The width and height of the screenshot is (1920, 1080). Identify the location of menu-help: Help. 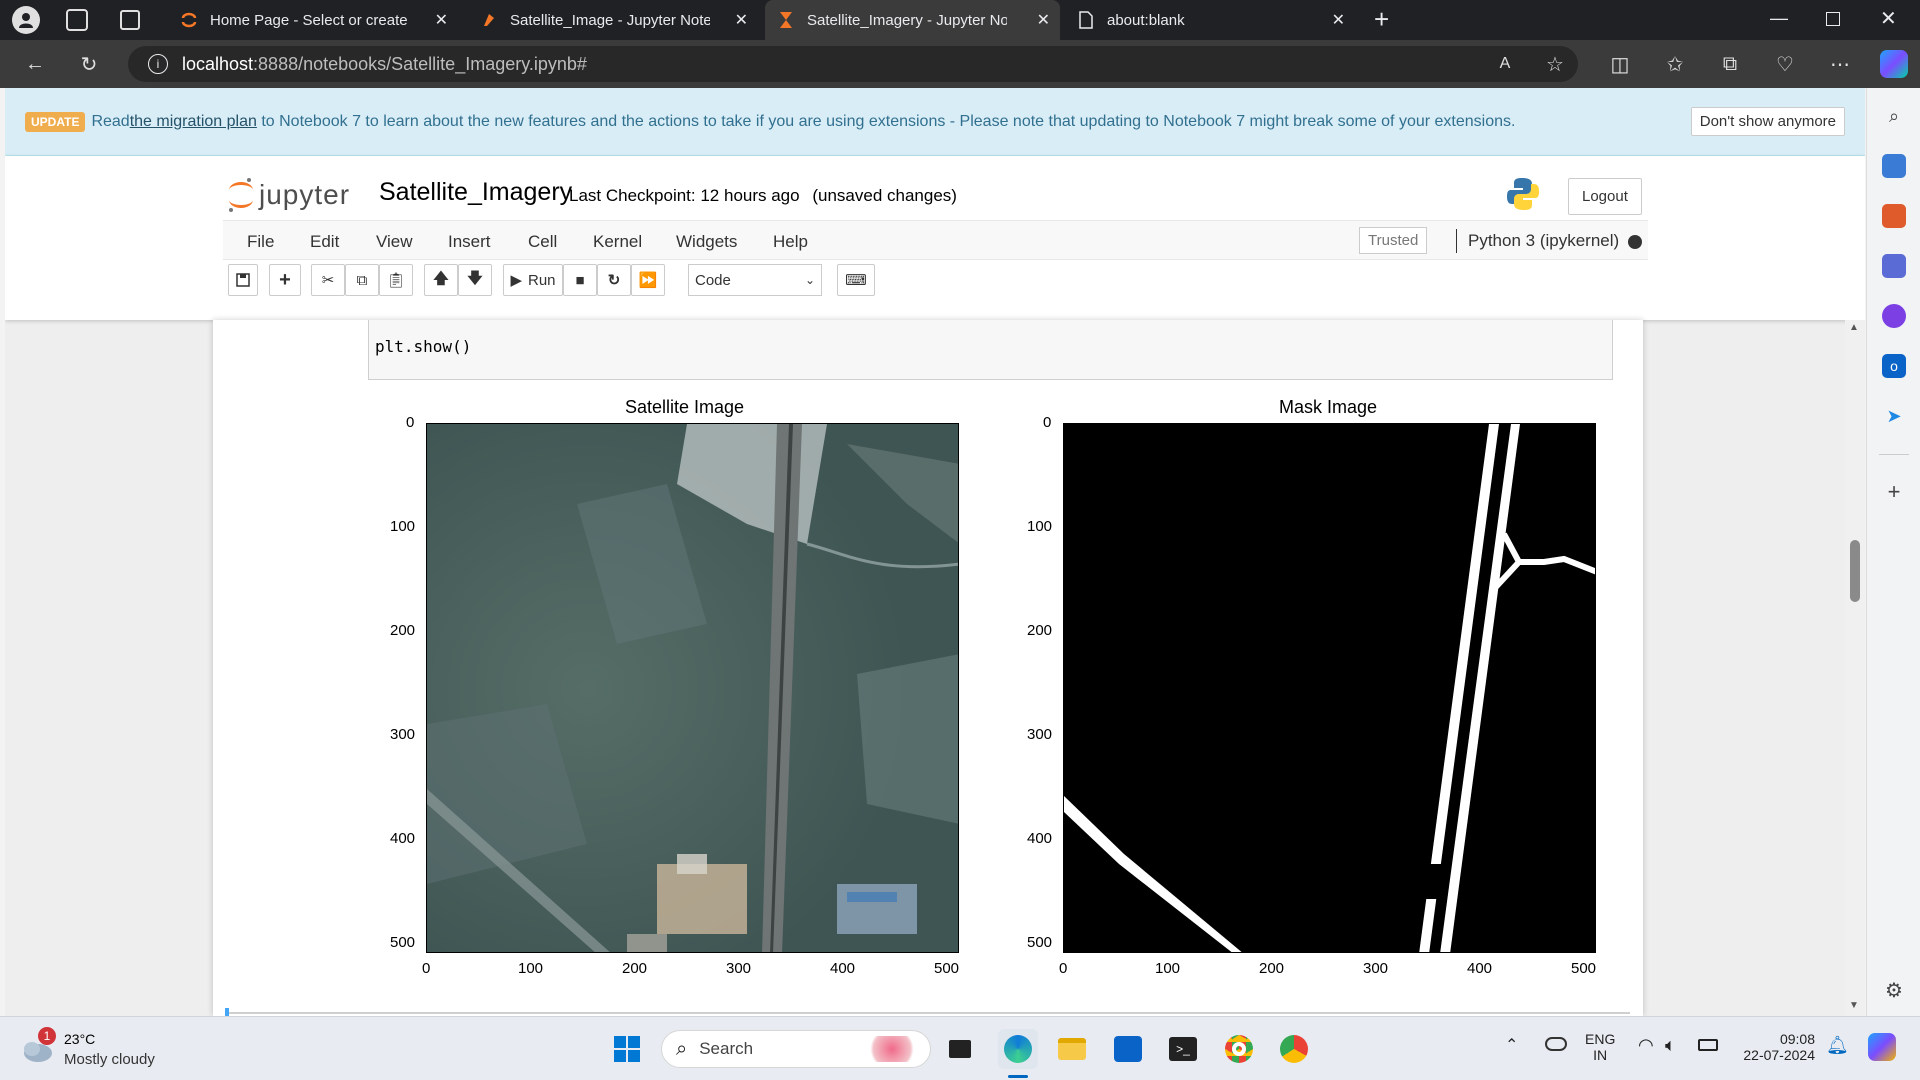
(790, 242).